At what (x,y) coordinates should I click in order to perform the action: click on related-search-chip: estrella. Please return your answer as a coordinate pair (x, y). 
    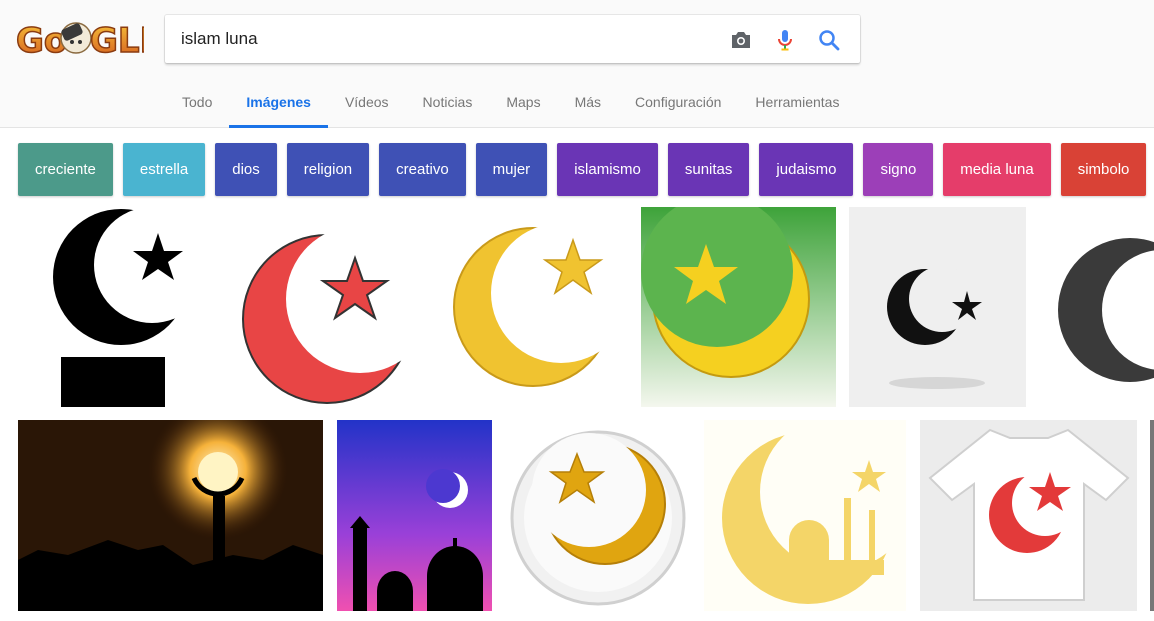
    Looking at the image, I should click on (164, 169).